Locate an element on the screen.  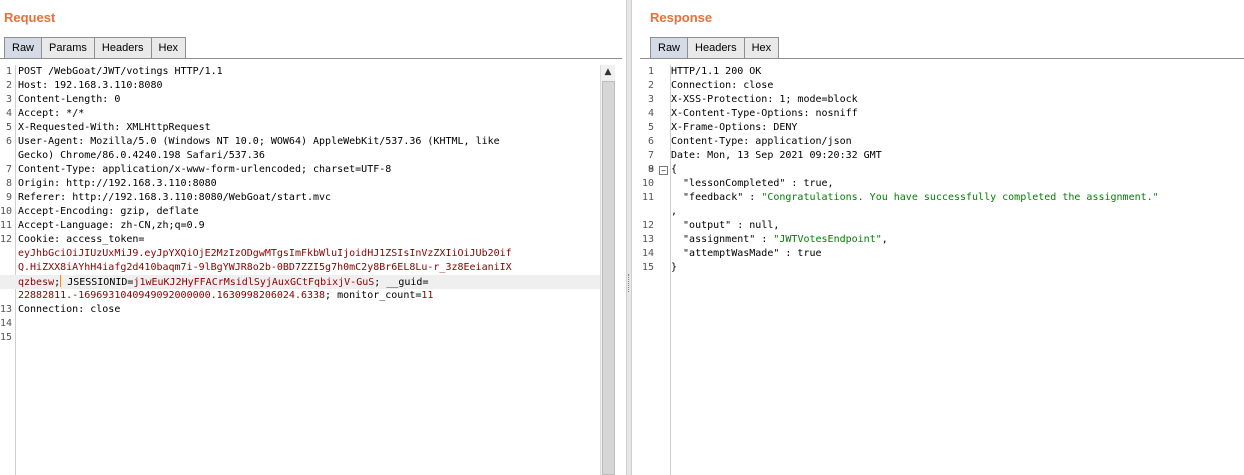
response-tab-hex: Hex is located at coordinates (761, 47).